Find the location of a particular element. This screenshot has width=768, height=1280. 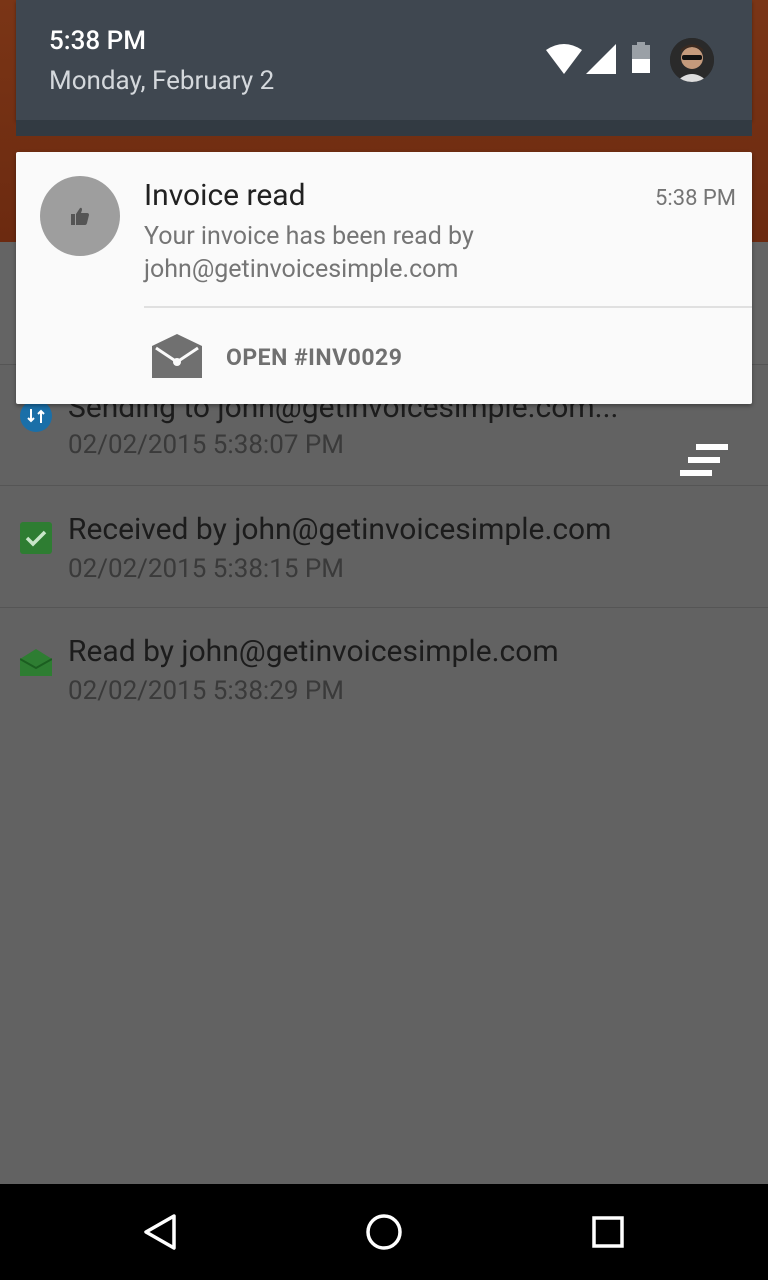

sync-icon is located at coordinates (36, 416).